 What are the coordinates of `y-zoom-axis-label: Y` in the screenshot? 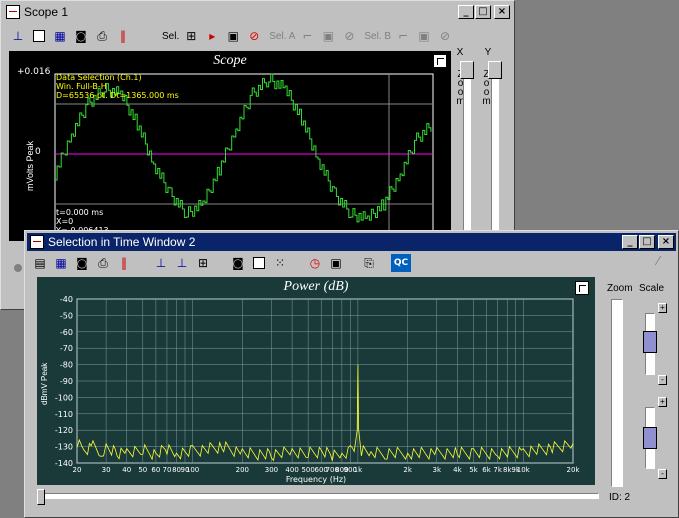 It's located at (488, 52).